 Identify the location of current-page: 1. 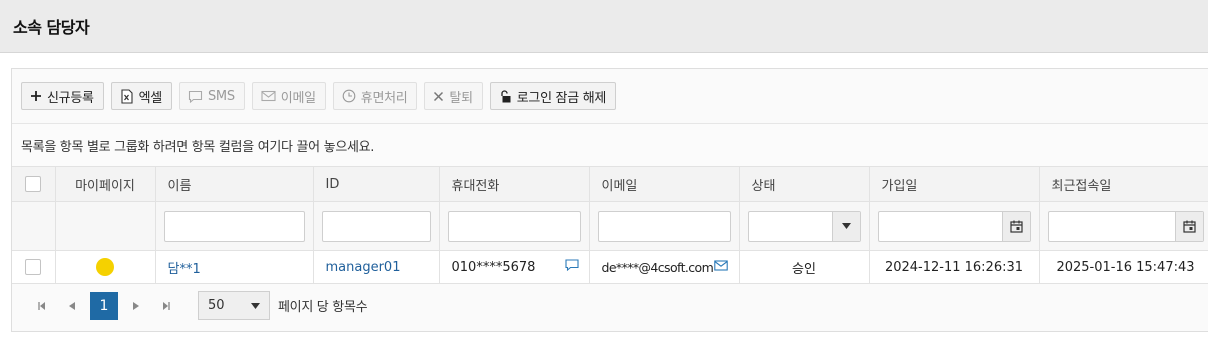
(104, 305).